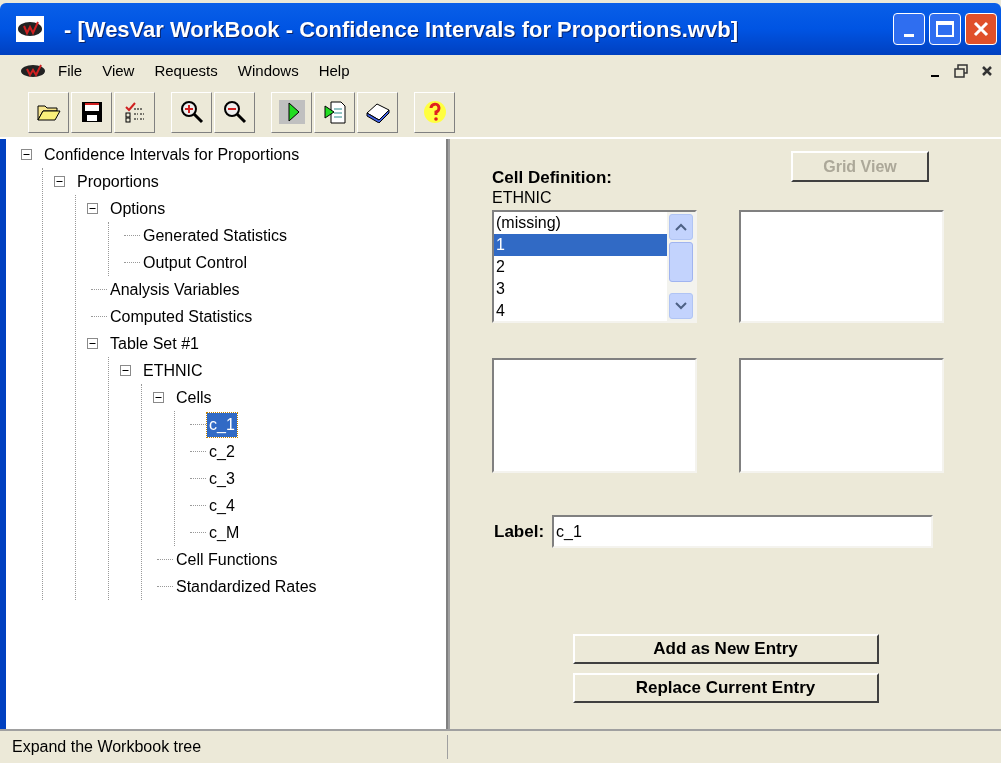 The image size is (1001, 763). What do you see at coordinates (291, 112) in the screenshot?
I see `play-icon` at bounding box center [291, 112].